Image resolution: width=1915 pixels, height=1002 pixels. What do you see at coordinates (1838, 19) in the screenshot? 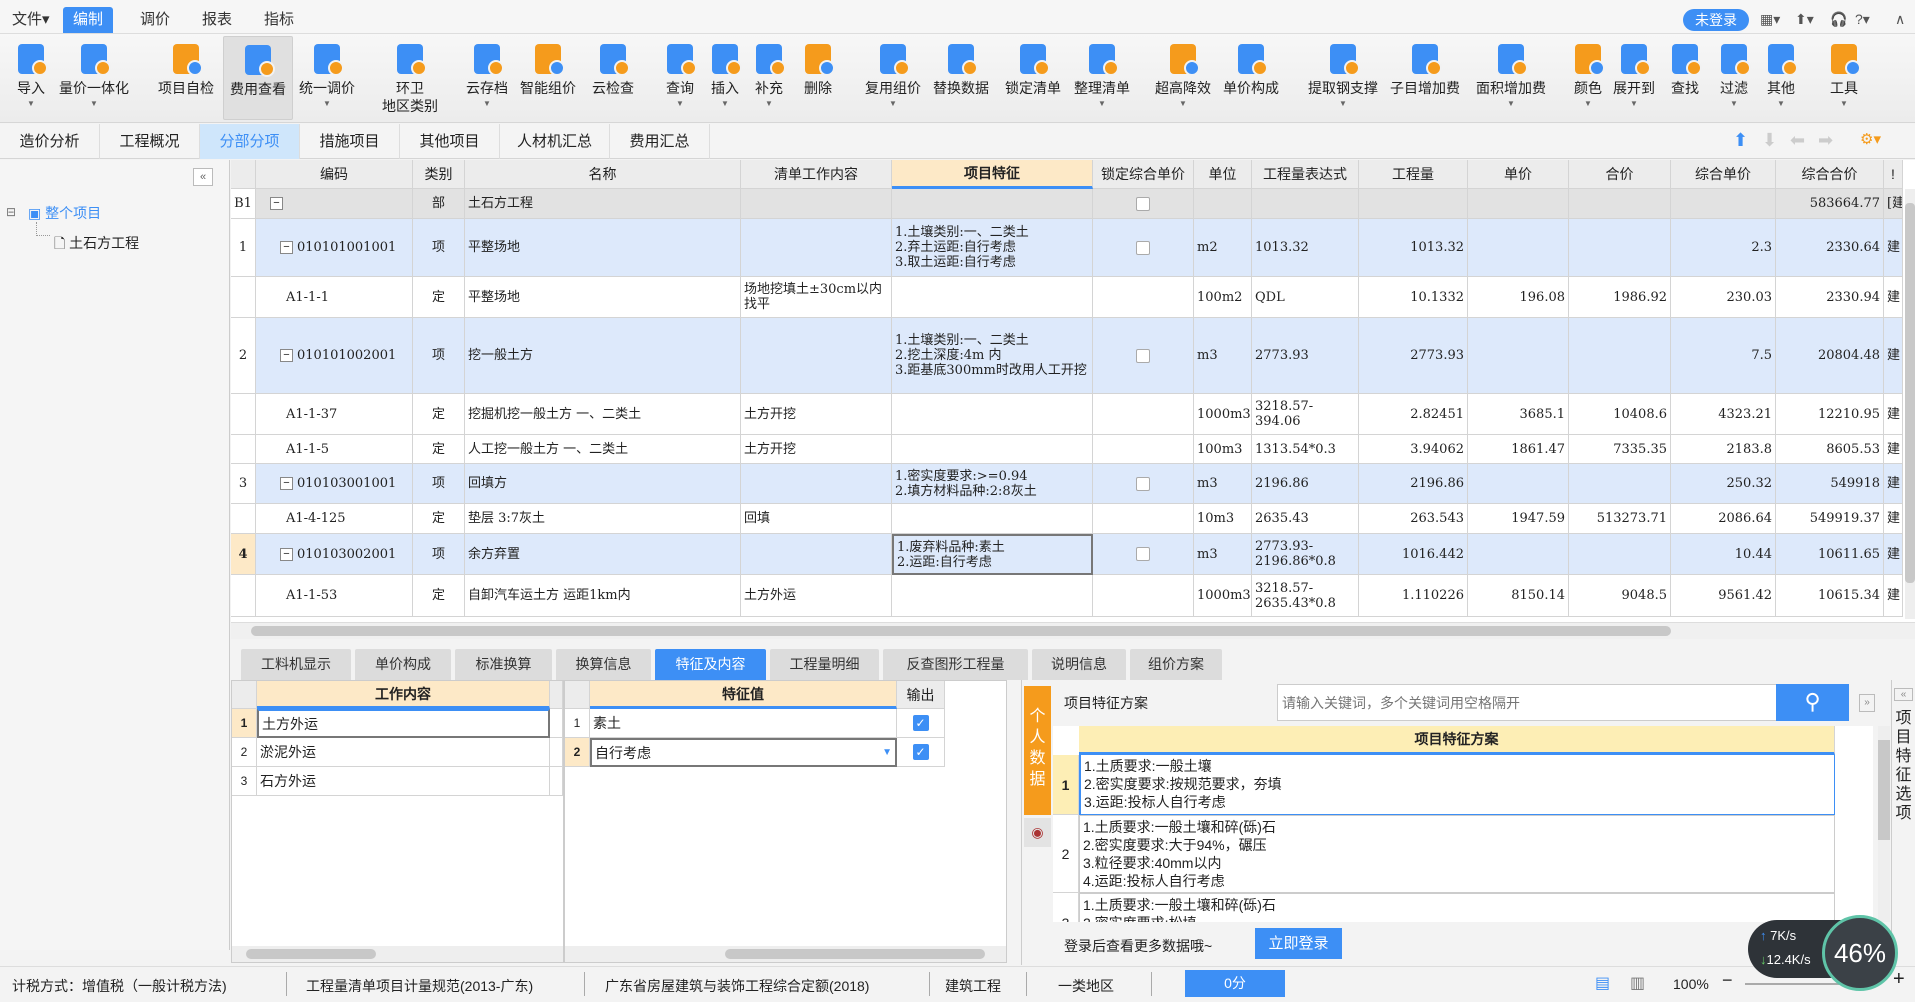
I see `headset-icon: 🎧` at bounding box center [1838, 19].